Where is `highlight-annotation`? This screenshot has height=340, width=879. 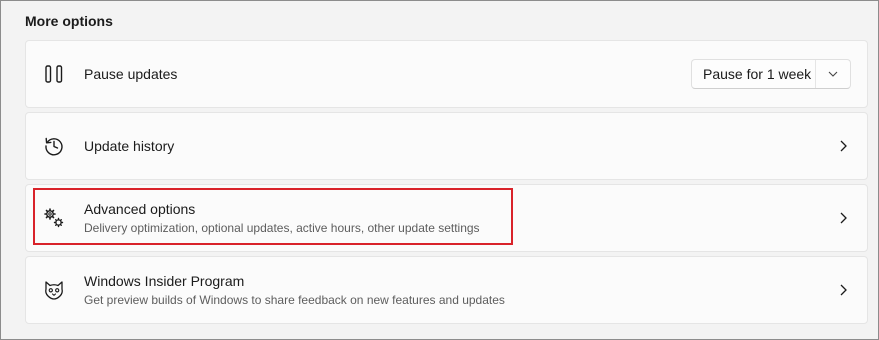
highlight-annotation is located at coordinates (273, 216).